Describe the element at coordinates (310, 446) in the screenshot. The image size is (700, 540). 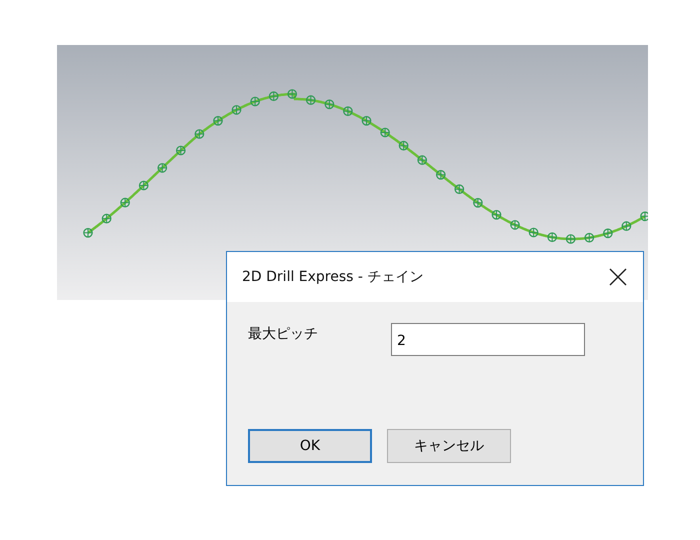
I see `ok-button: OK` at that location.